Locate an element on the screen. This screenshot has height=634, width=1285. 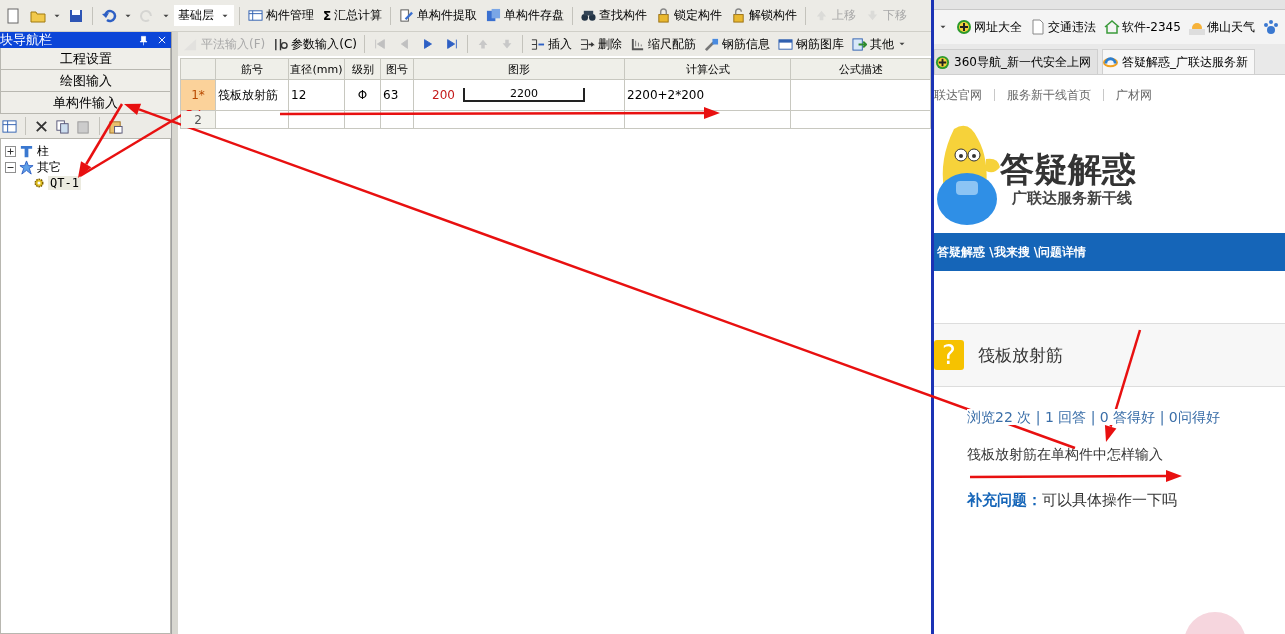
table-cell: 2200+2*200 is located at coordinates (707, 95).